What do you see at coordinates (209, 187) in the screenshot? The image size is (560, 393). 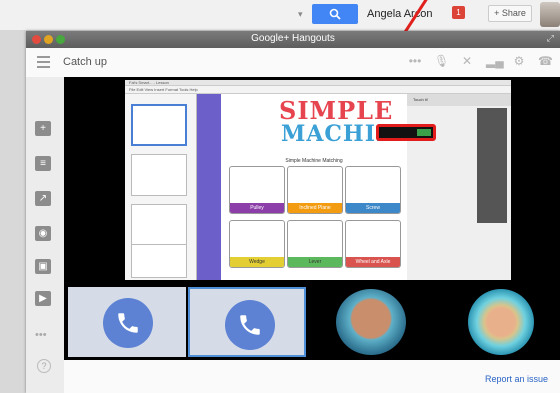 I see `slide-margin` at bounding box center [209, 187].